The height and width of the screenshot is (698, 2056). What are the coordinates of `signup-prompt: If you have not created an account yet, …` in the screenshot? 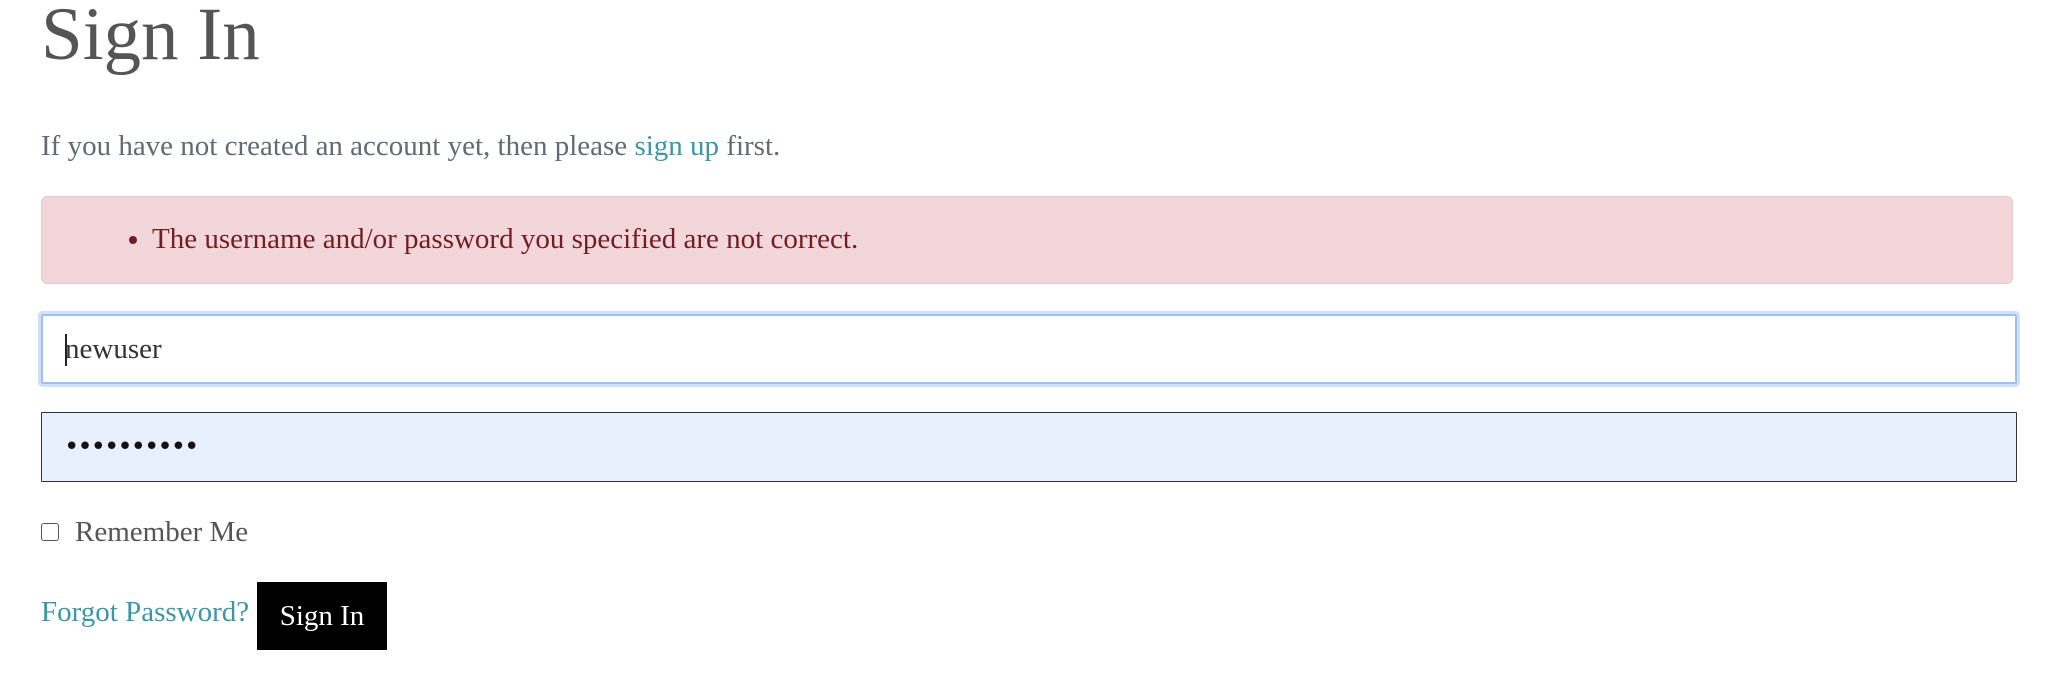 It's located at (410, 146).